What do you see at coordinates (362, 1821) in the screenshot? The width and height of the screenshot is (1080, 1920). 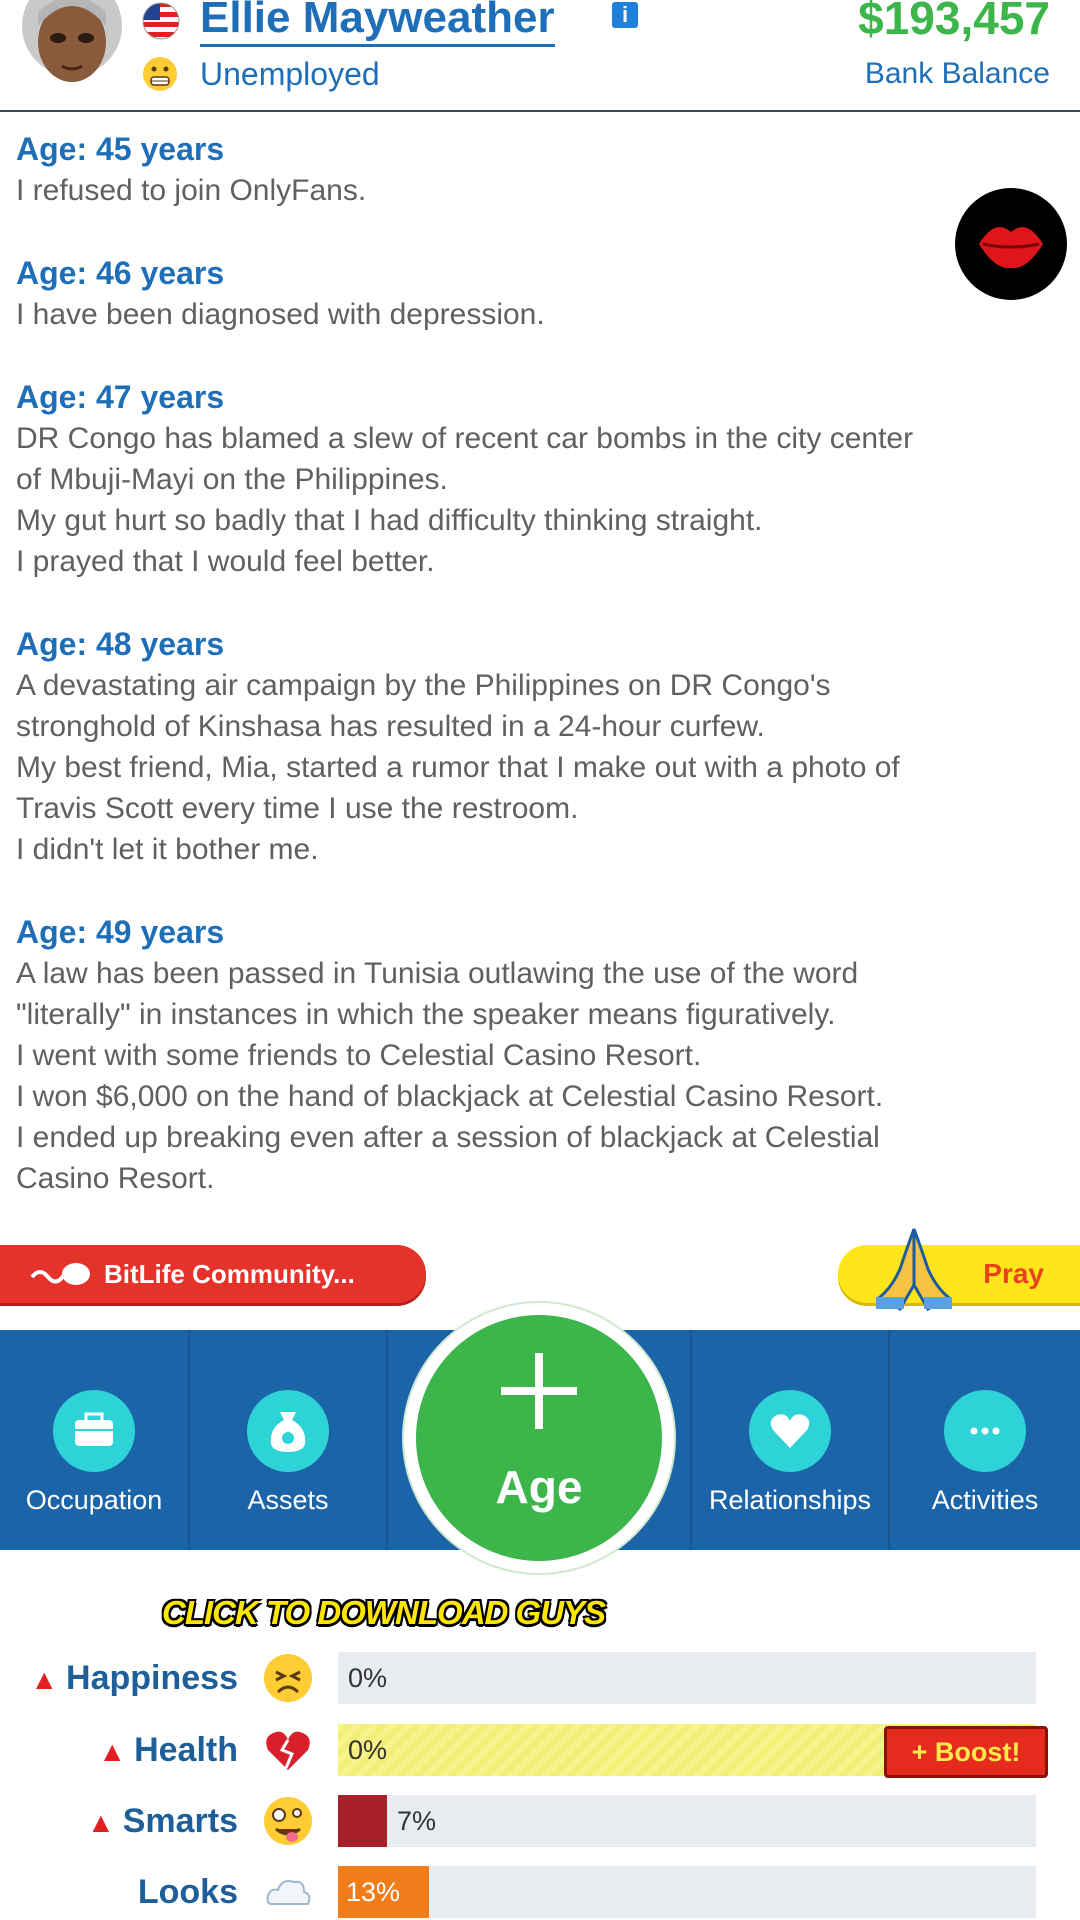 I see `stat-bar-fill` at bounding box center [362, 1821].